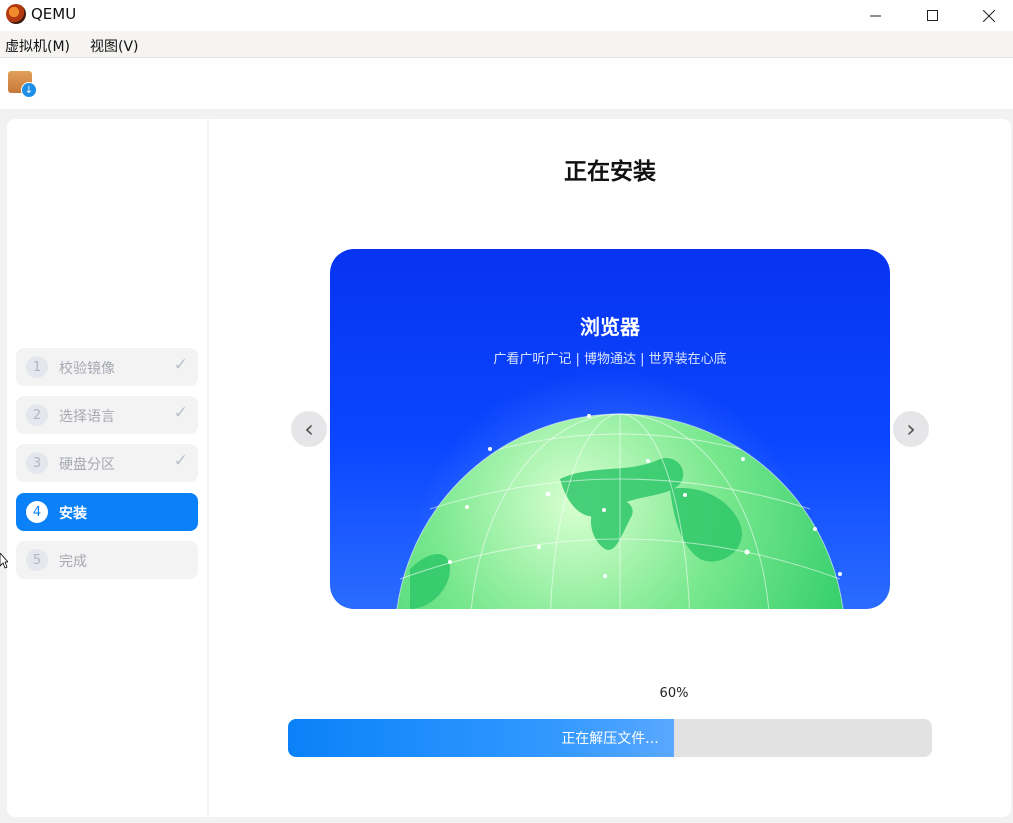 This screenshot has height=823, width=1013. What do you see at coordinates (54, 14) in the screenshot?
I see `window-title: QEMU` at bounding box center [54, 14].